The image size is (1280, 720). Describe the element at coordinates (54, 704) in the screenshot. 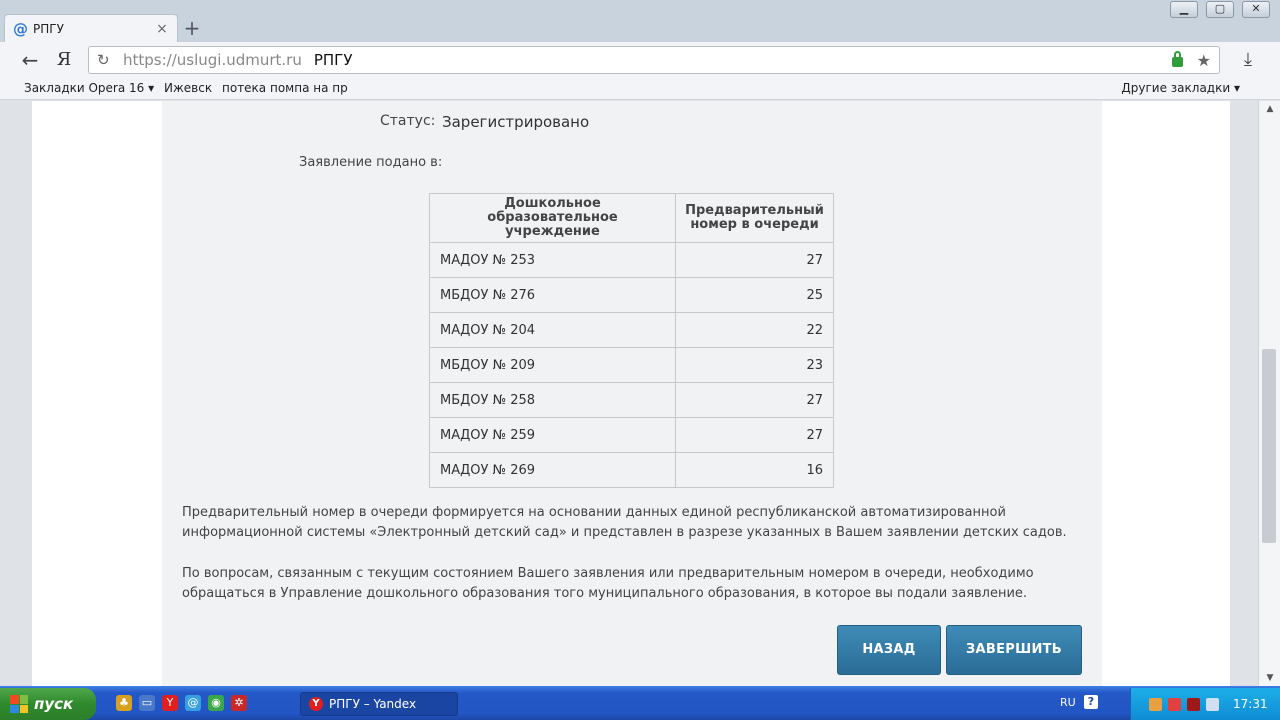

I see `start-label: пуск` at that location.